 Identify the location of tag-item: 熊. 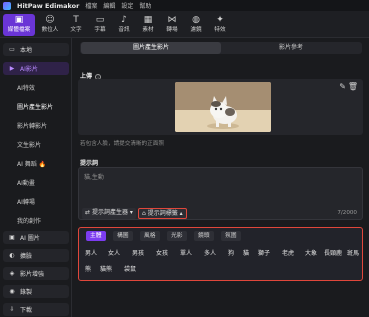
(88, 268).